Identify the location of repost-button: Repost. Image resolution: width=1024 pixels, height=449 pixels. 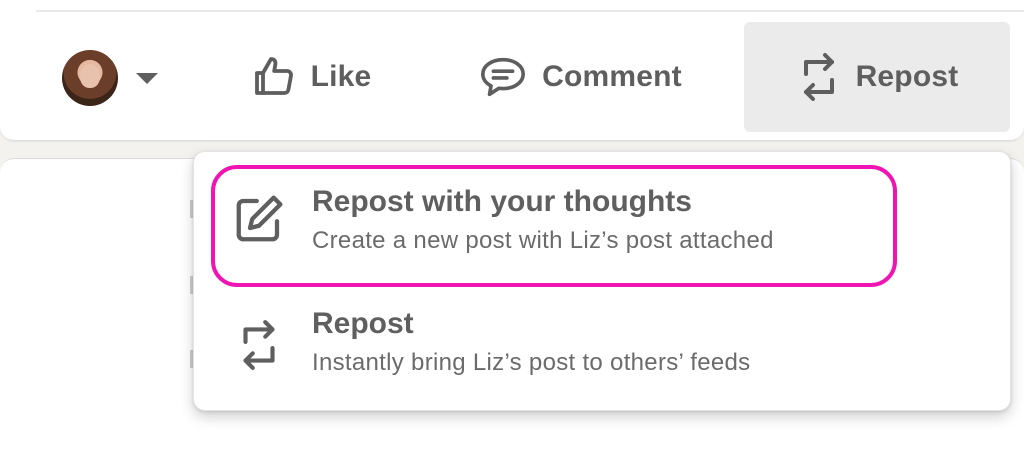
(877, 77).